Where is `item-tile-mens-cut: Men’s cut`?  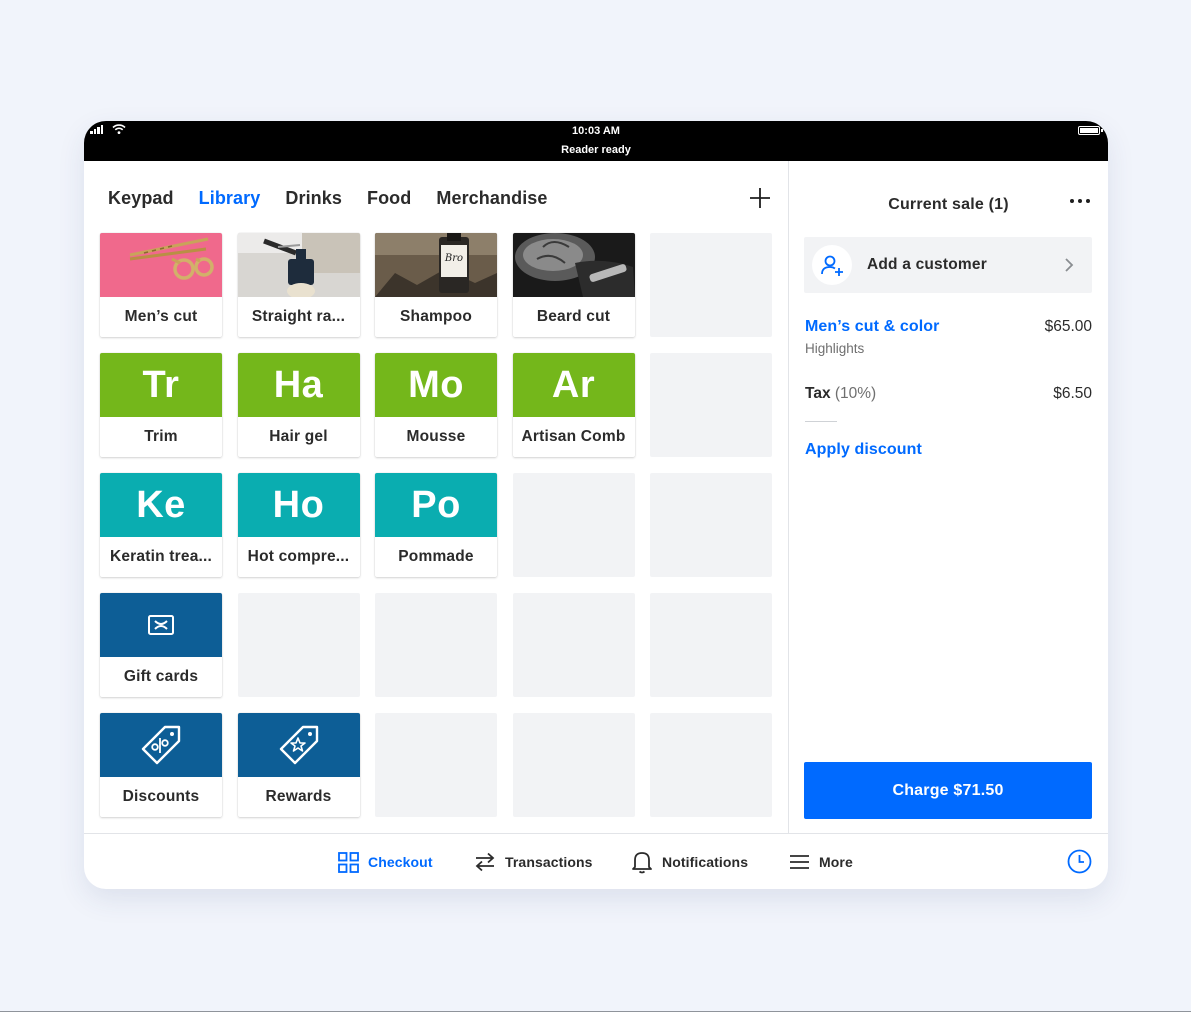
item-tile-mens-cut: Men’s cut is located at coordinates (161, 285).